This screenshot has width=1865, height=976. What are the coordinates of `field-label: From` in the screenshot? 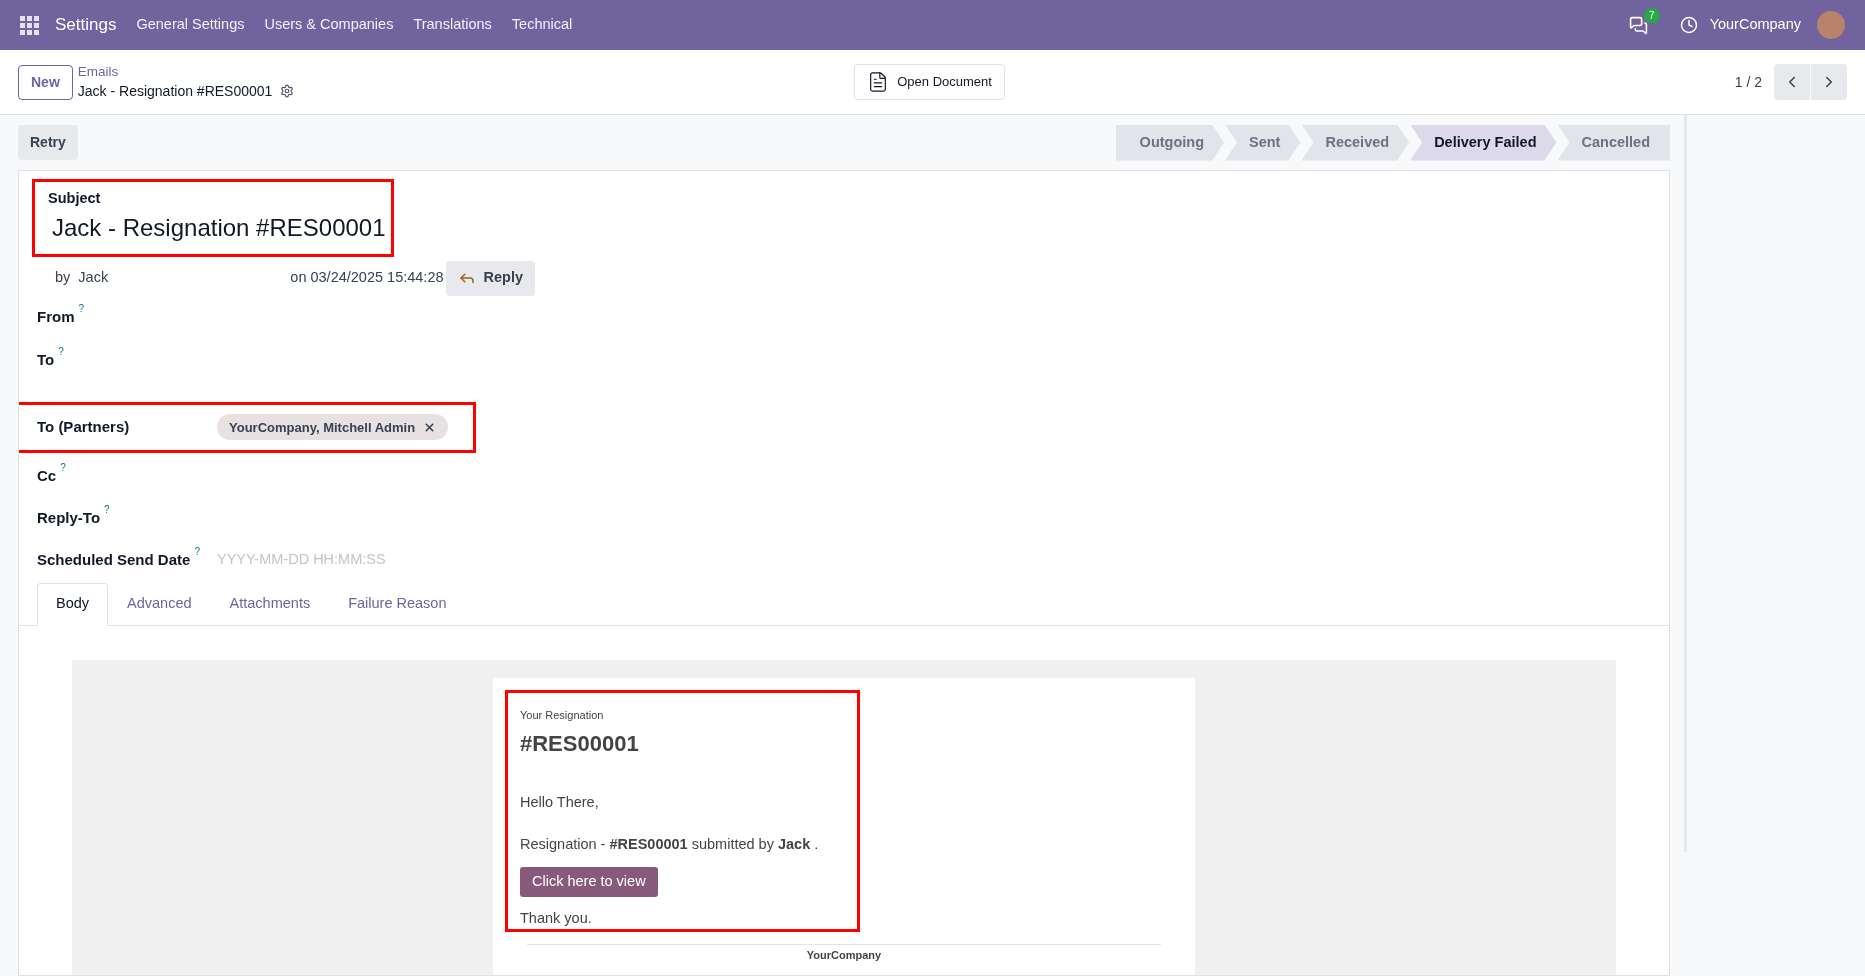 It's located at (56, 316).